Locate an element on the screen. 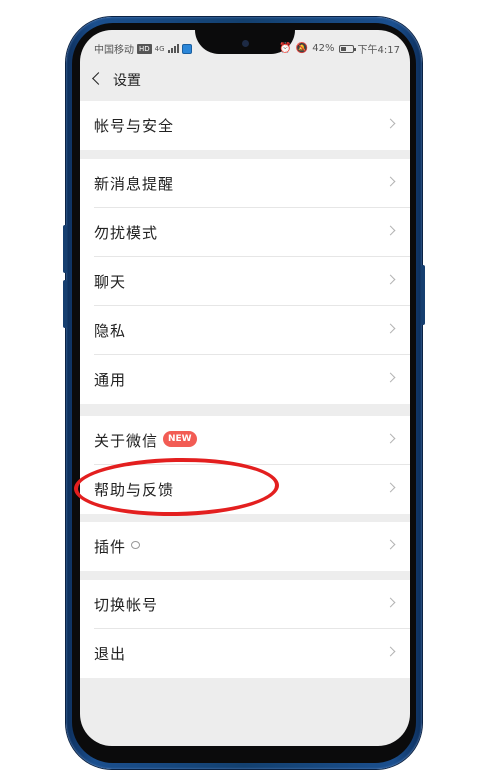 The image size is (498, 783). settings-item-label: 通用 is located at coordinates (110, 380).